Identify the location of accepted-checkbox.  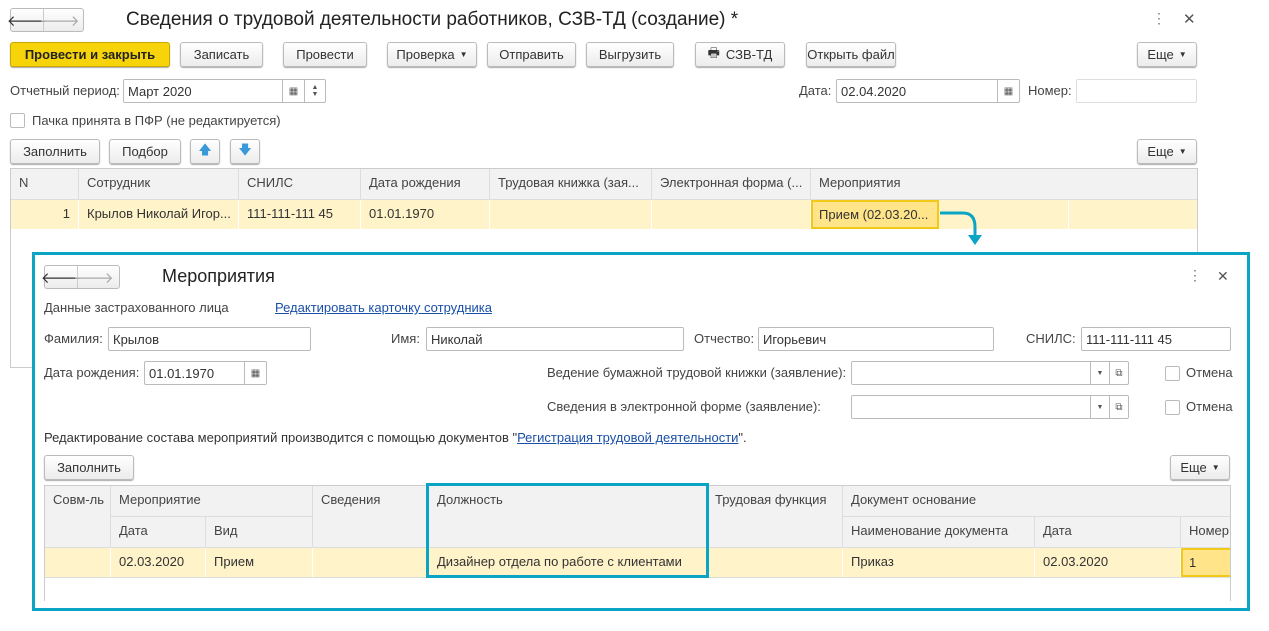
(17, 120).